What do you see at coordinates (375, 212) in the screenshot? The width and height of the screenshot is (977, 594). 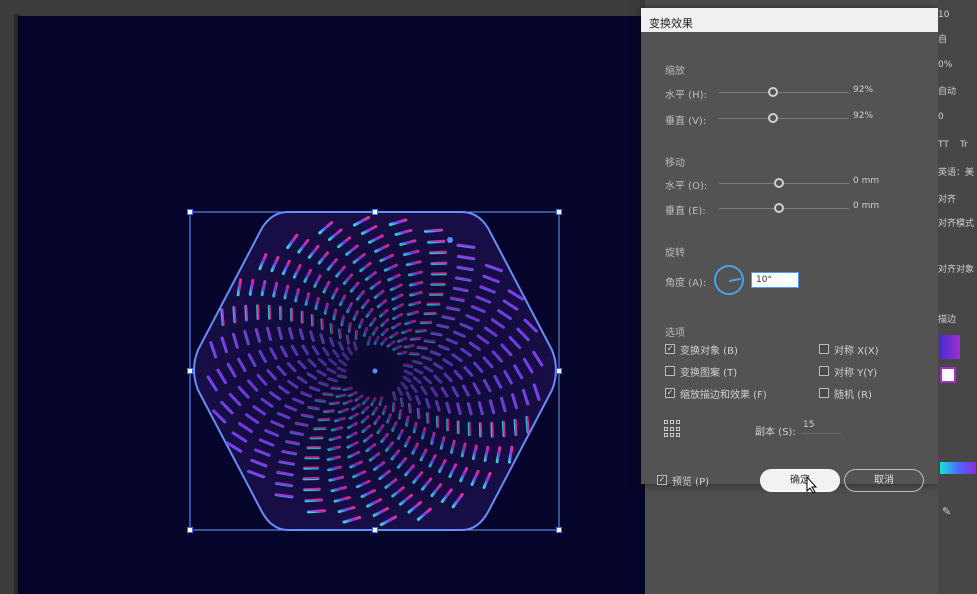 I see `handle-top-center` at bounding box center [375, 212].